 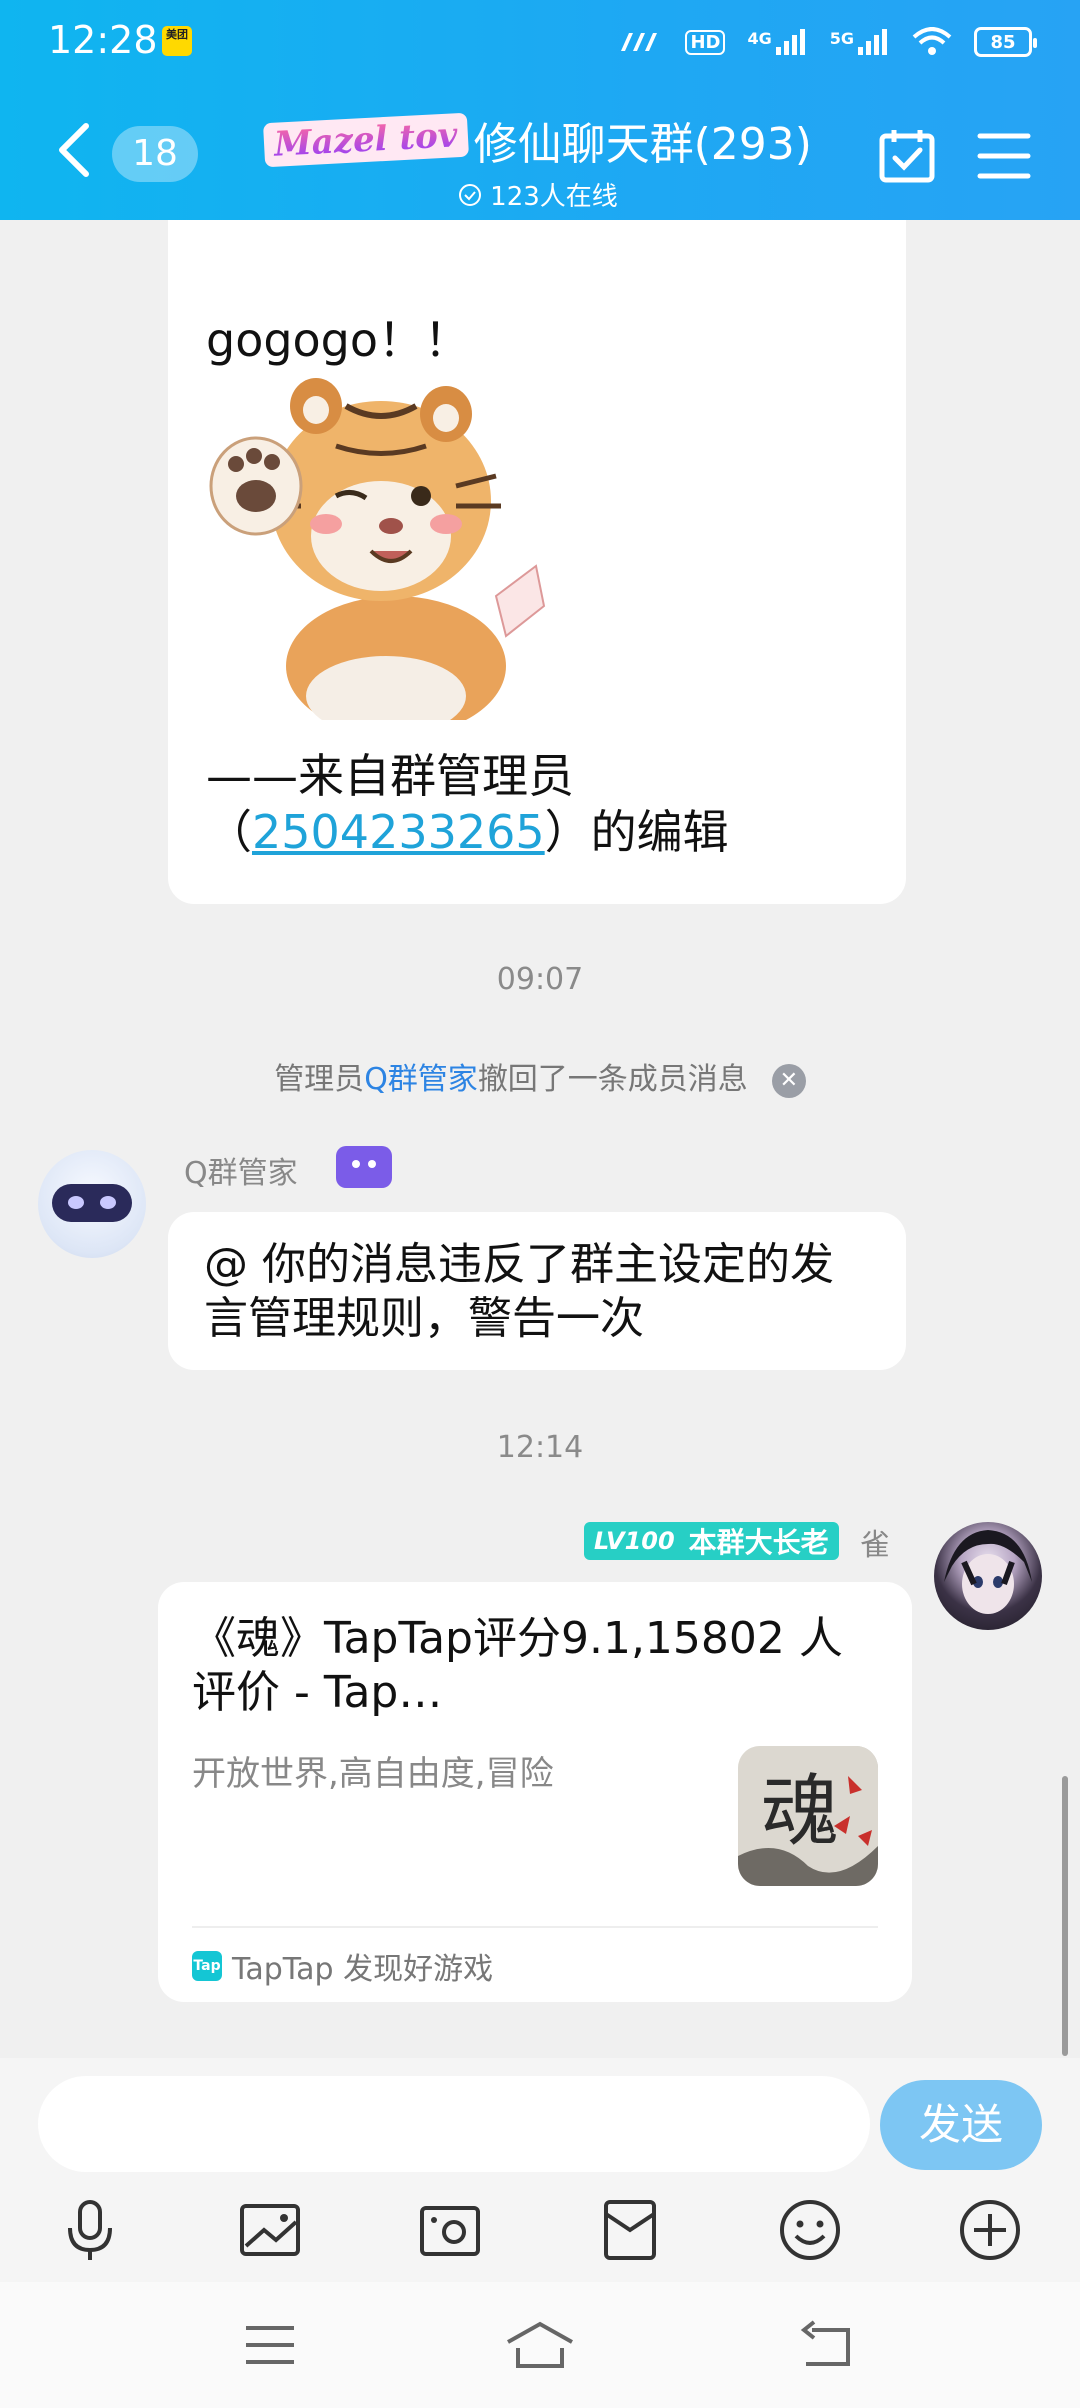 What do you see at coordinates (229, 832) in the screenshot?
I see `attribution-open: （` at bounding box center [229, 832].